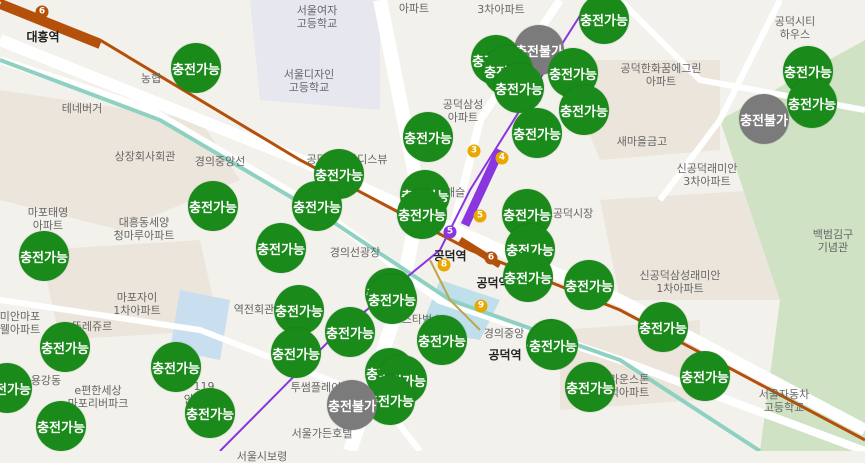 The height and width of the screenshot is (463, 865). Describe the element at coordinates (254, 309) in the screenshot. I see `place-label: 역전회관` at that location.